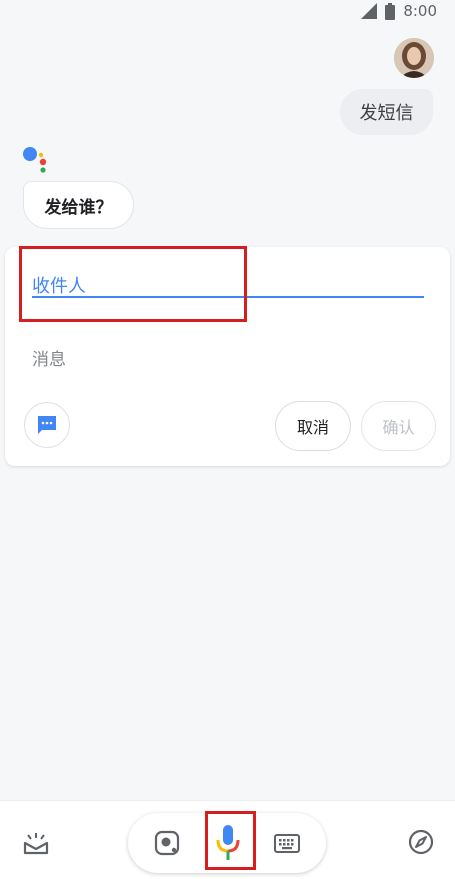 Image resolution: width=455 pixels, height=879 pixels. Describe the element at coordinates (35, 160) in the screenshot. I see `assistant-logo-icon` at that location.